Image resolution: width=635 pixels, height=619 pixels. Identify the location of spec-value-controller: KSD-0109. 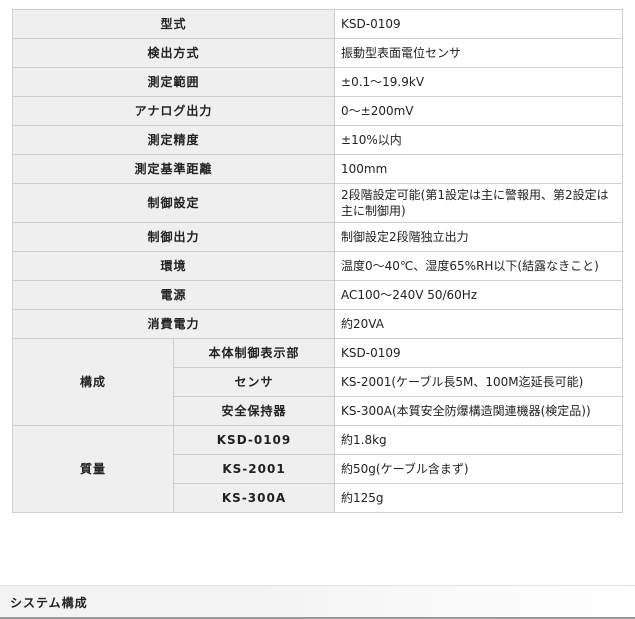
(479, 353).